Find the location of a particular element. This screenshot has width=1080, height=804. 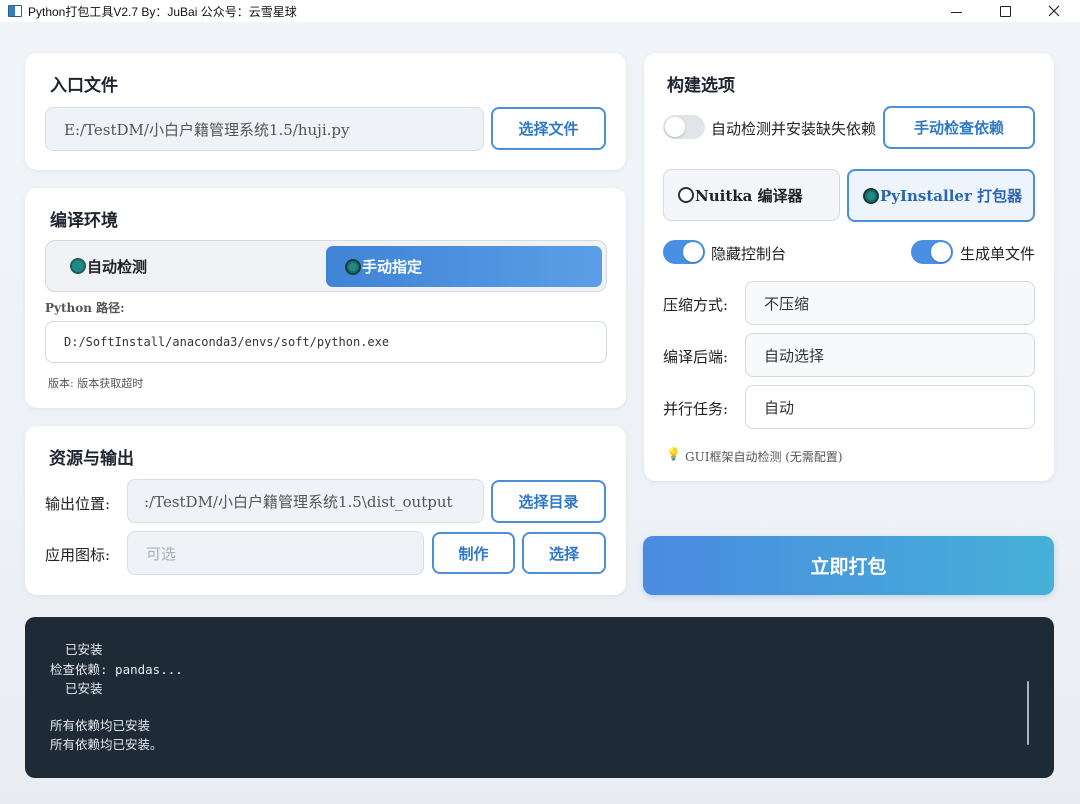

auto-deps-toggle is located at coordinates (684, 127).